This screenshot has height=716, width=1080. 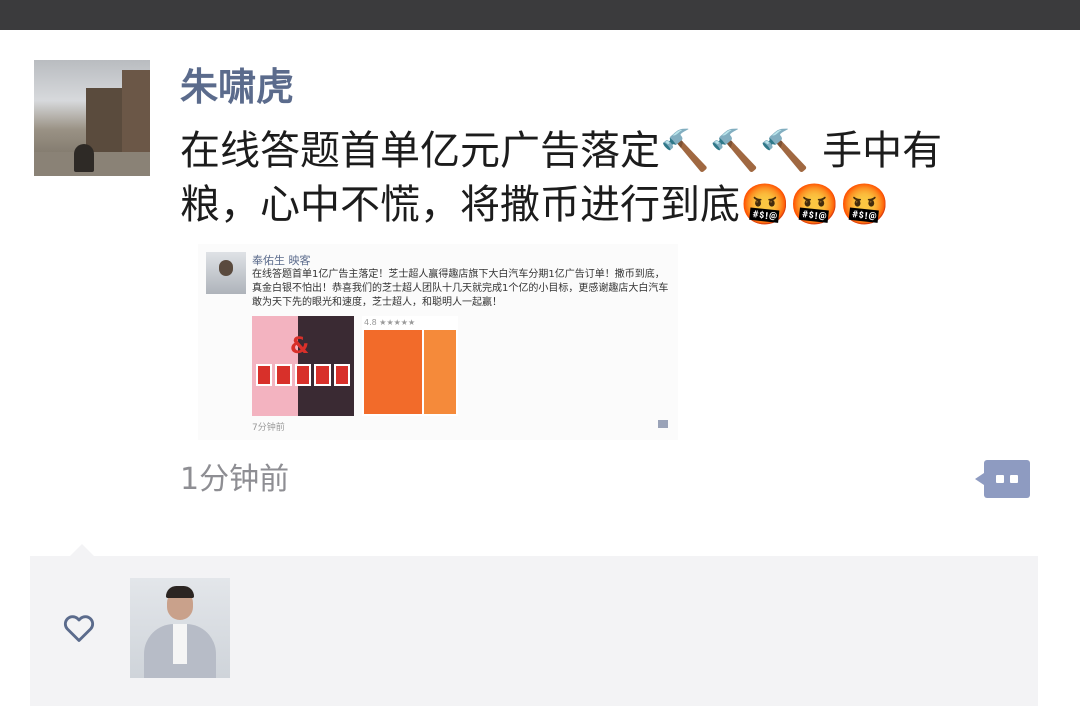 What do you see at coordinates (237, 87) in the screenshot?
I see `author-name: 朱啸虎` at bounding box center [237, 87].